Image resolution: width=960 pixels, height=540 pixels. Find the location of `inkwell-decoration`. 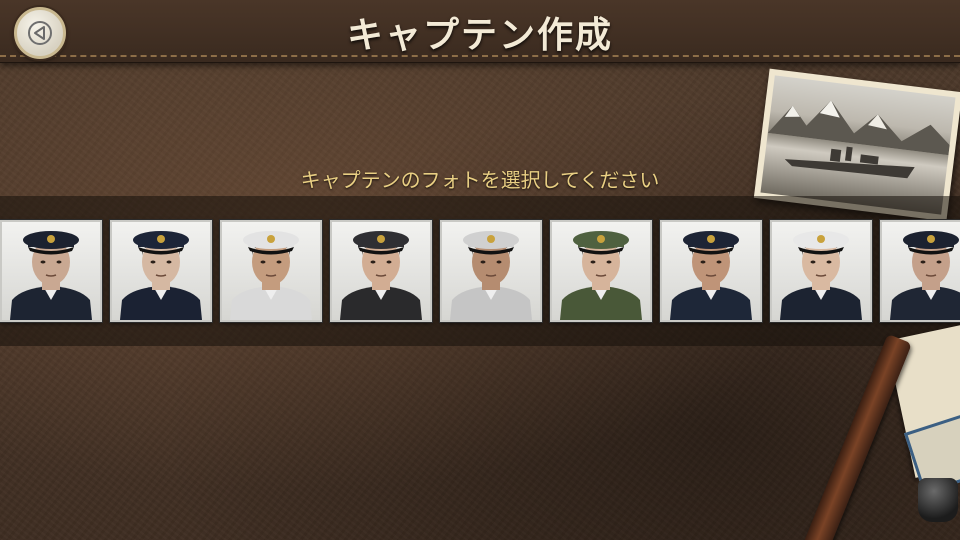

inkwell-decoration is located at coordinates (938, 500).